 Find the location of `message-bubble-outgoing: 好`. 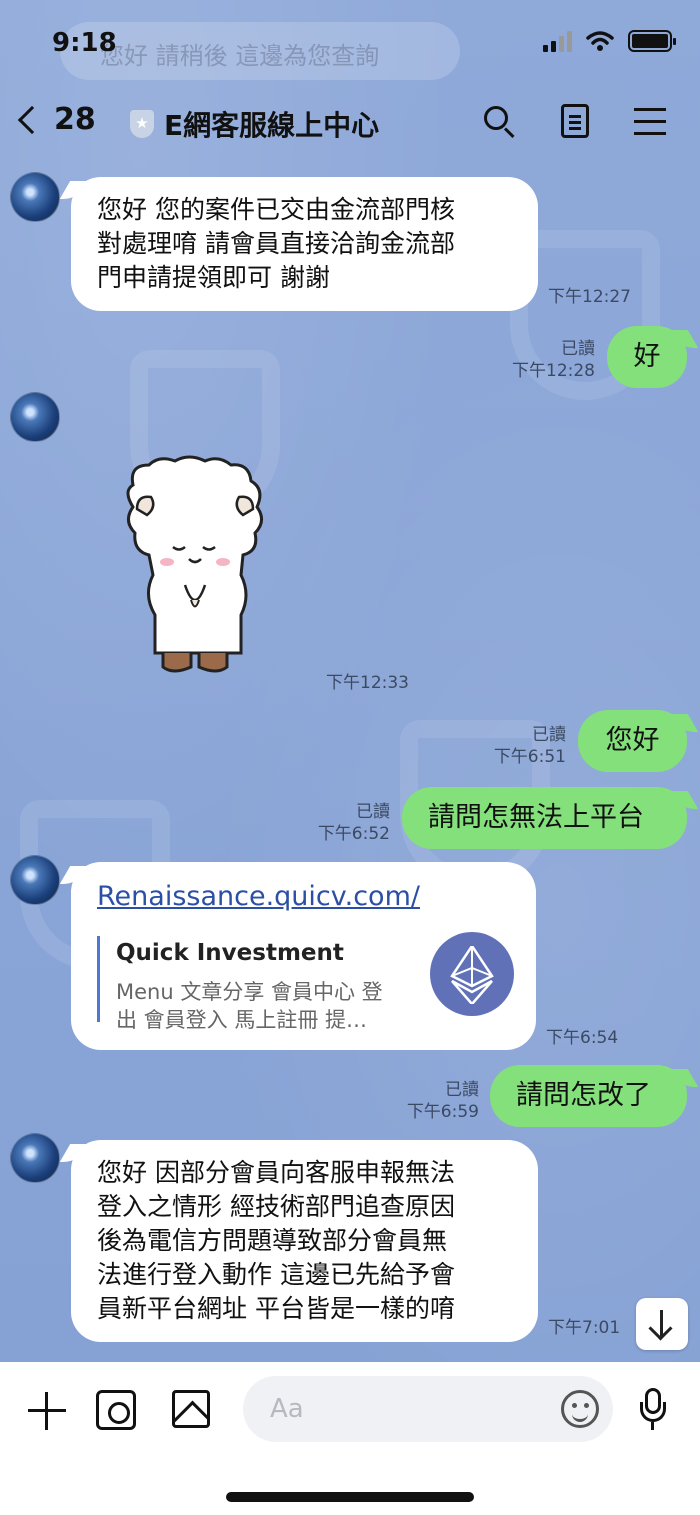

message-bubble-outgoing: 好 is located at coordinates (647, 357).